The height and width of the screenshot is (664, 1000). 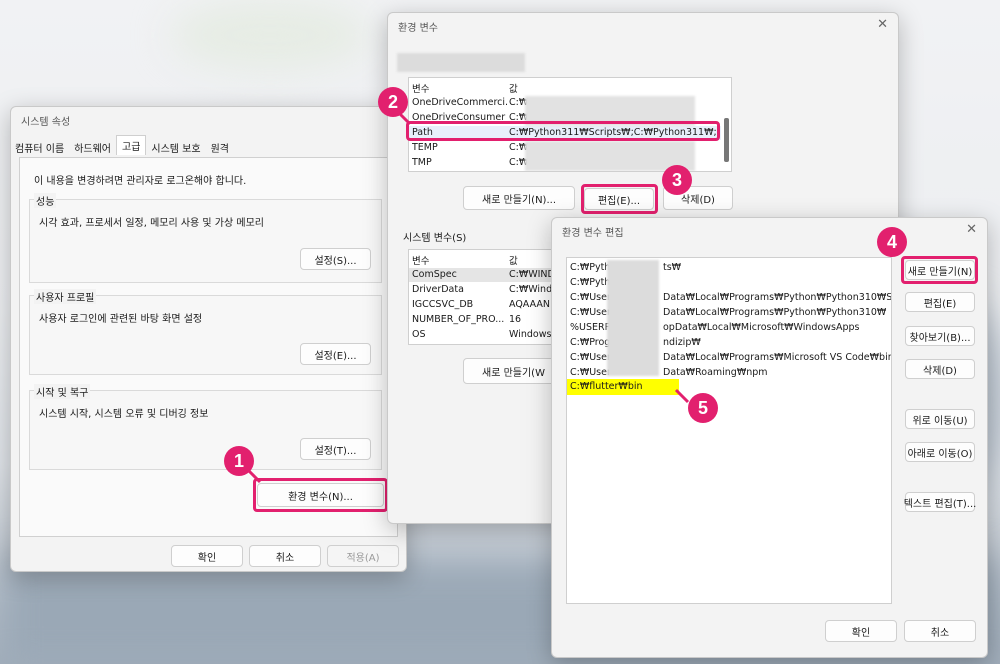 What do you see at coordinates (488, 320) in the screenshot?
I see `table-row: NUMBER_OF_PRO... 16` at bounding box center [488, 320].